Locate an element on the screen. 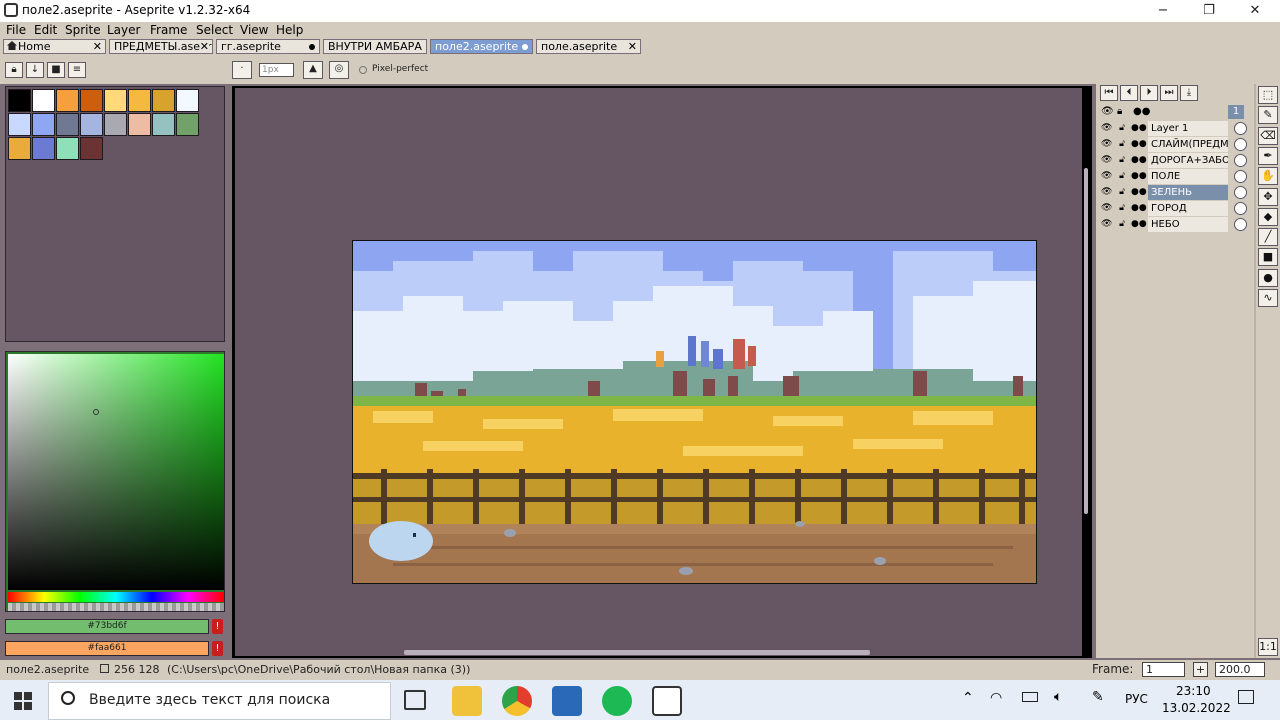  prev-frame-button: ⏴ is located at coordinates (1129, 93).